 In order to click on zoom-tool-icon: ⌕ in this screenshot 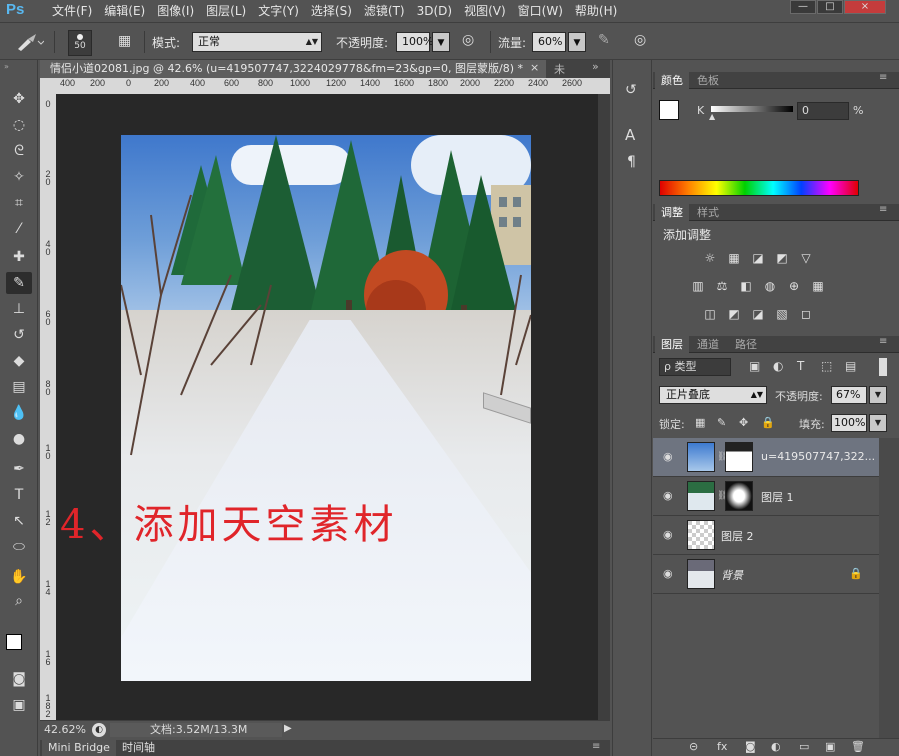, I will do `click(19, 601)`.